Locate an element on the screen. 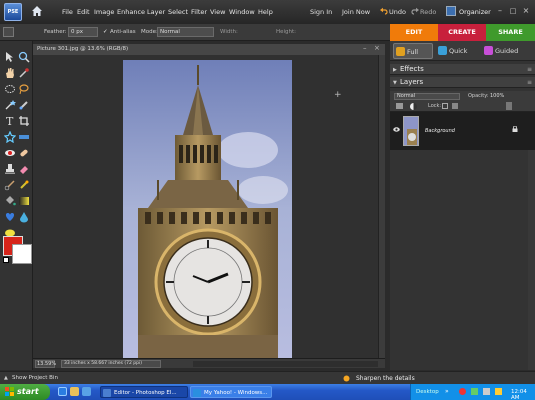 This screenshot has width=535, height=400. lock-all-icon is located at coordinates (455, 106).